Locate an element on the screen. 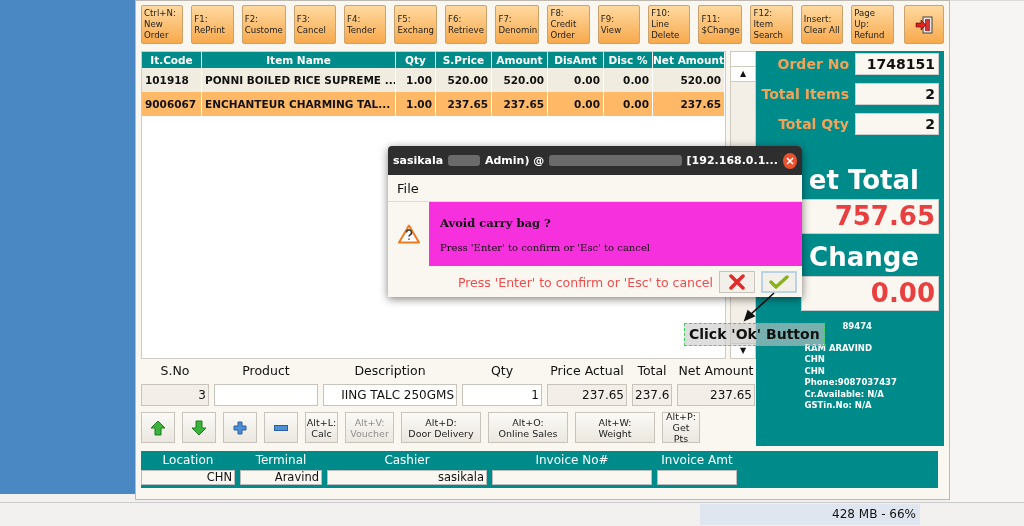 The image size is (1024, 526). dialog-message: Press 'Enter' to confirm or 'Esc' to cancel is located at coordinates (546, 247).